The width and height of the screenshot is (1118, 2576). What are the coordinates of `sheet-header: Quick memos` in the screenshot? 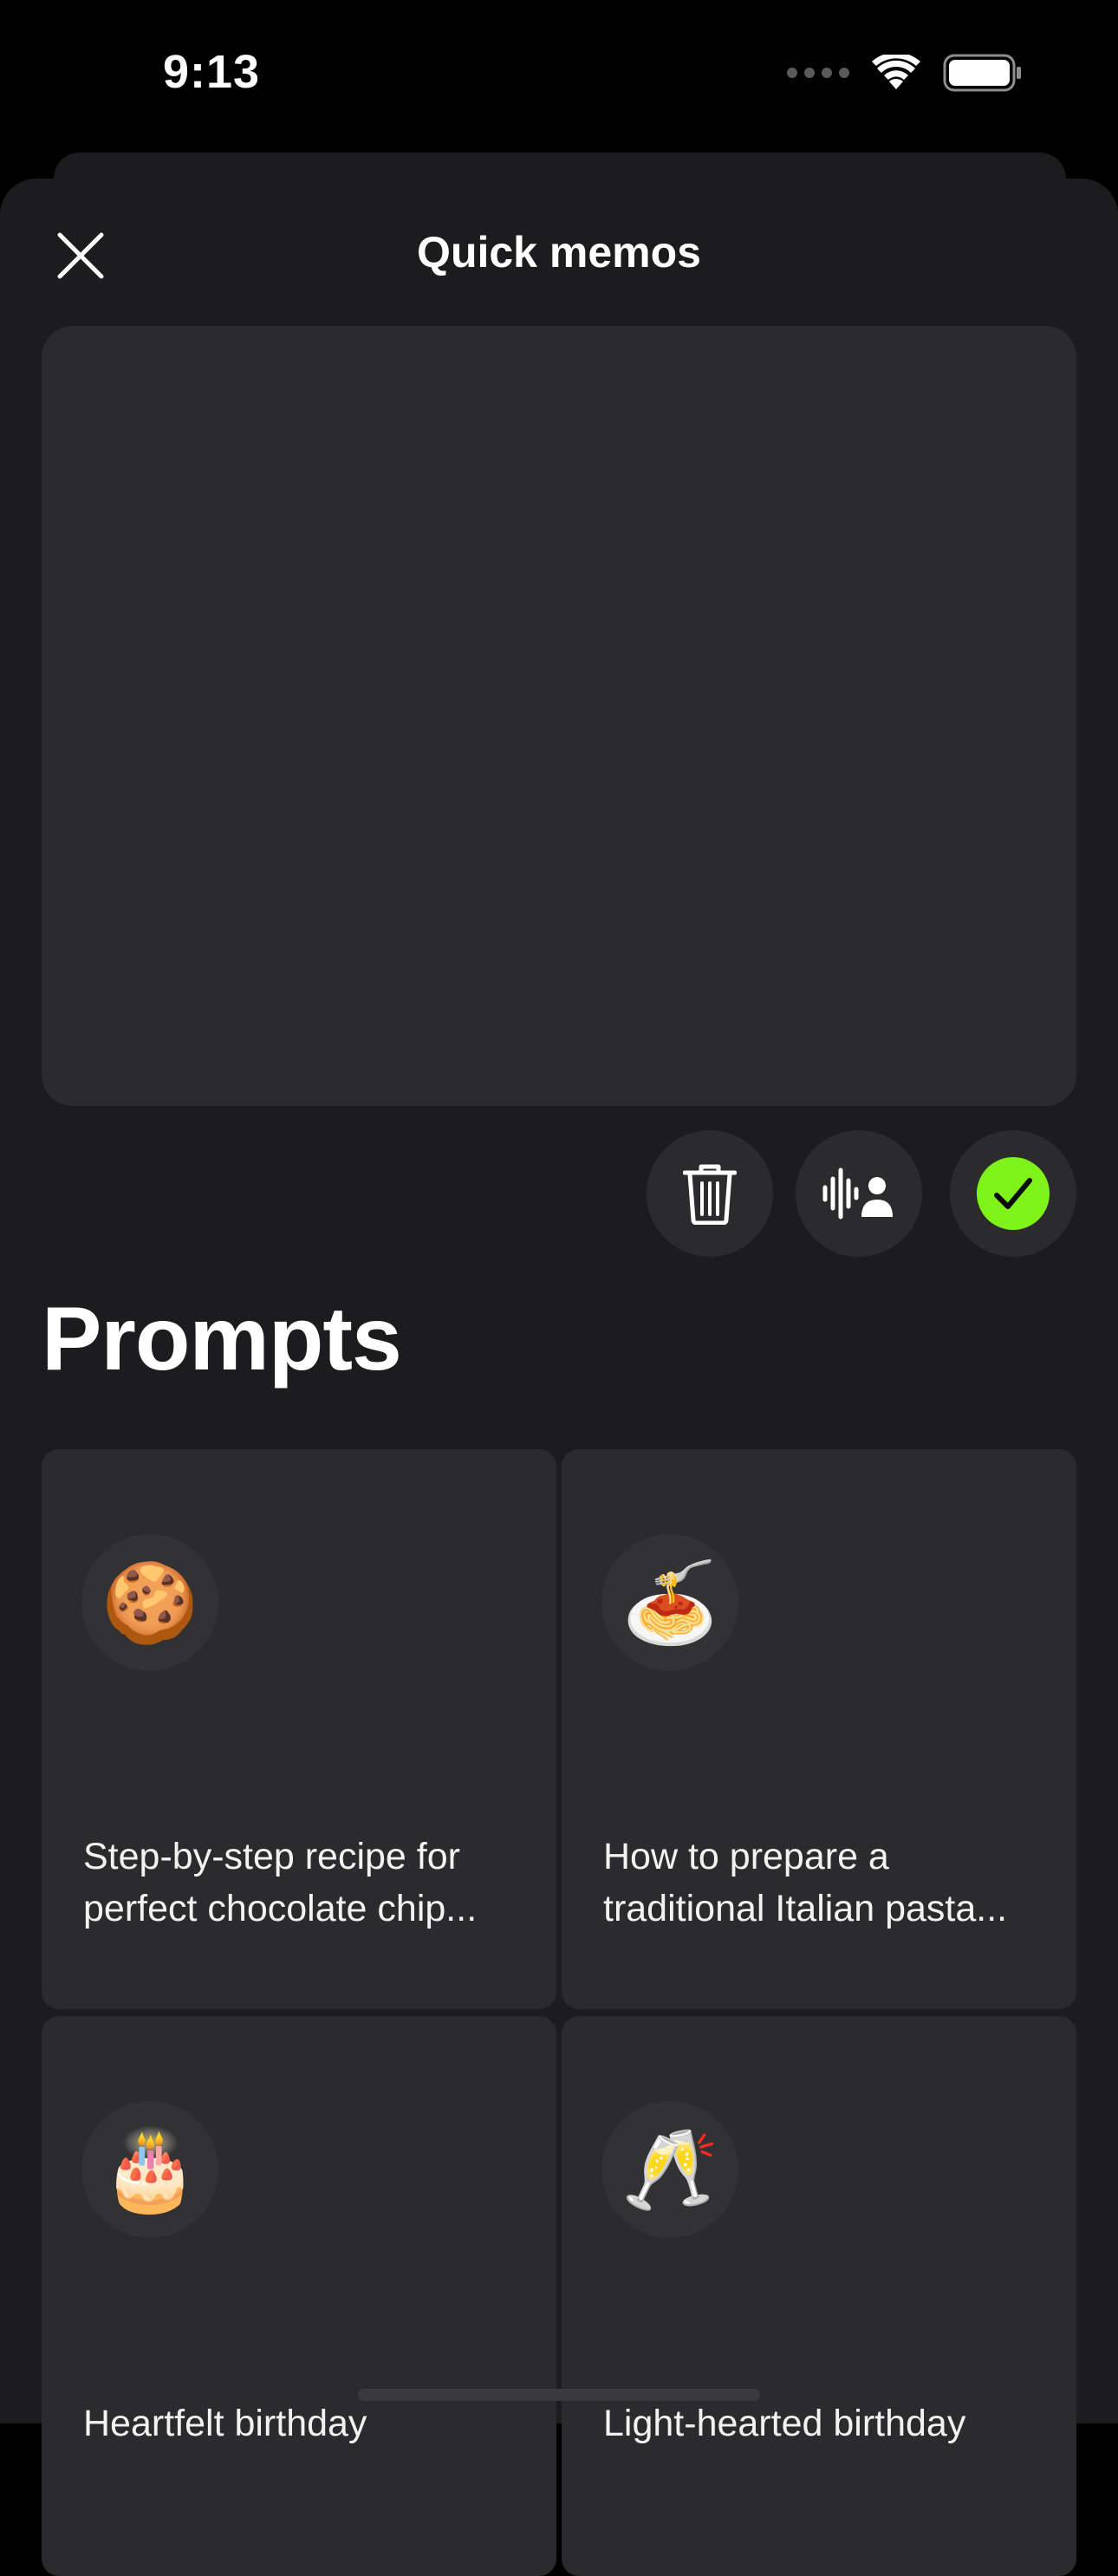 It's located at (559, 252).